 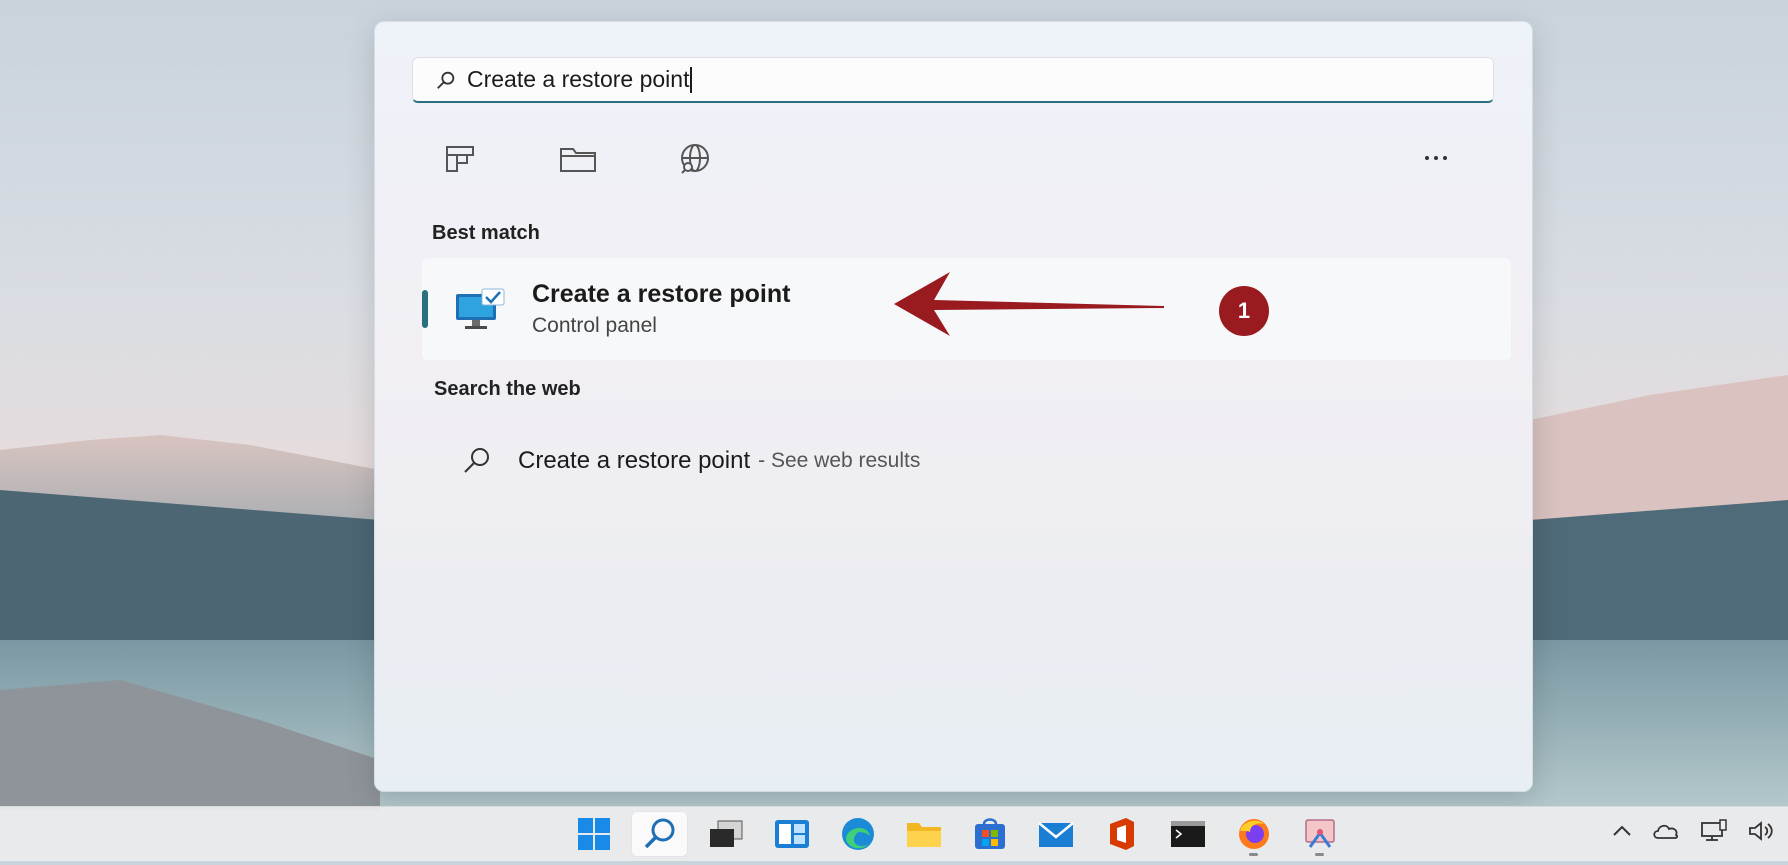 I want to click on best-match-subtitle: Control panel, so click(x=594, y=325).